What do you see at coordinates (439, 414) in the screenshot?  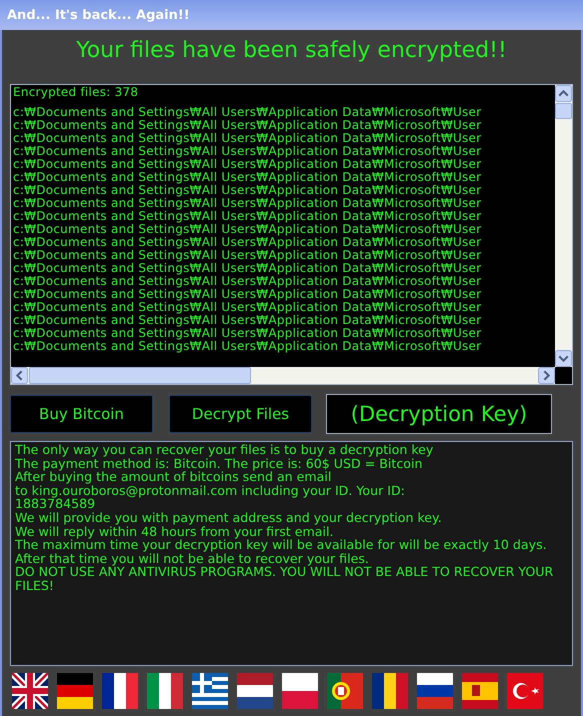 I see `decryption-key-field: (Decryption Key)` at bounding box center [439, 414].